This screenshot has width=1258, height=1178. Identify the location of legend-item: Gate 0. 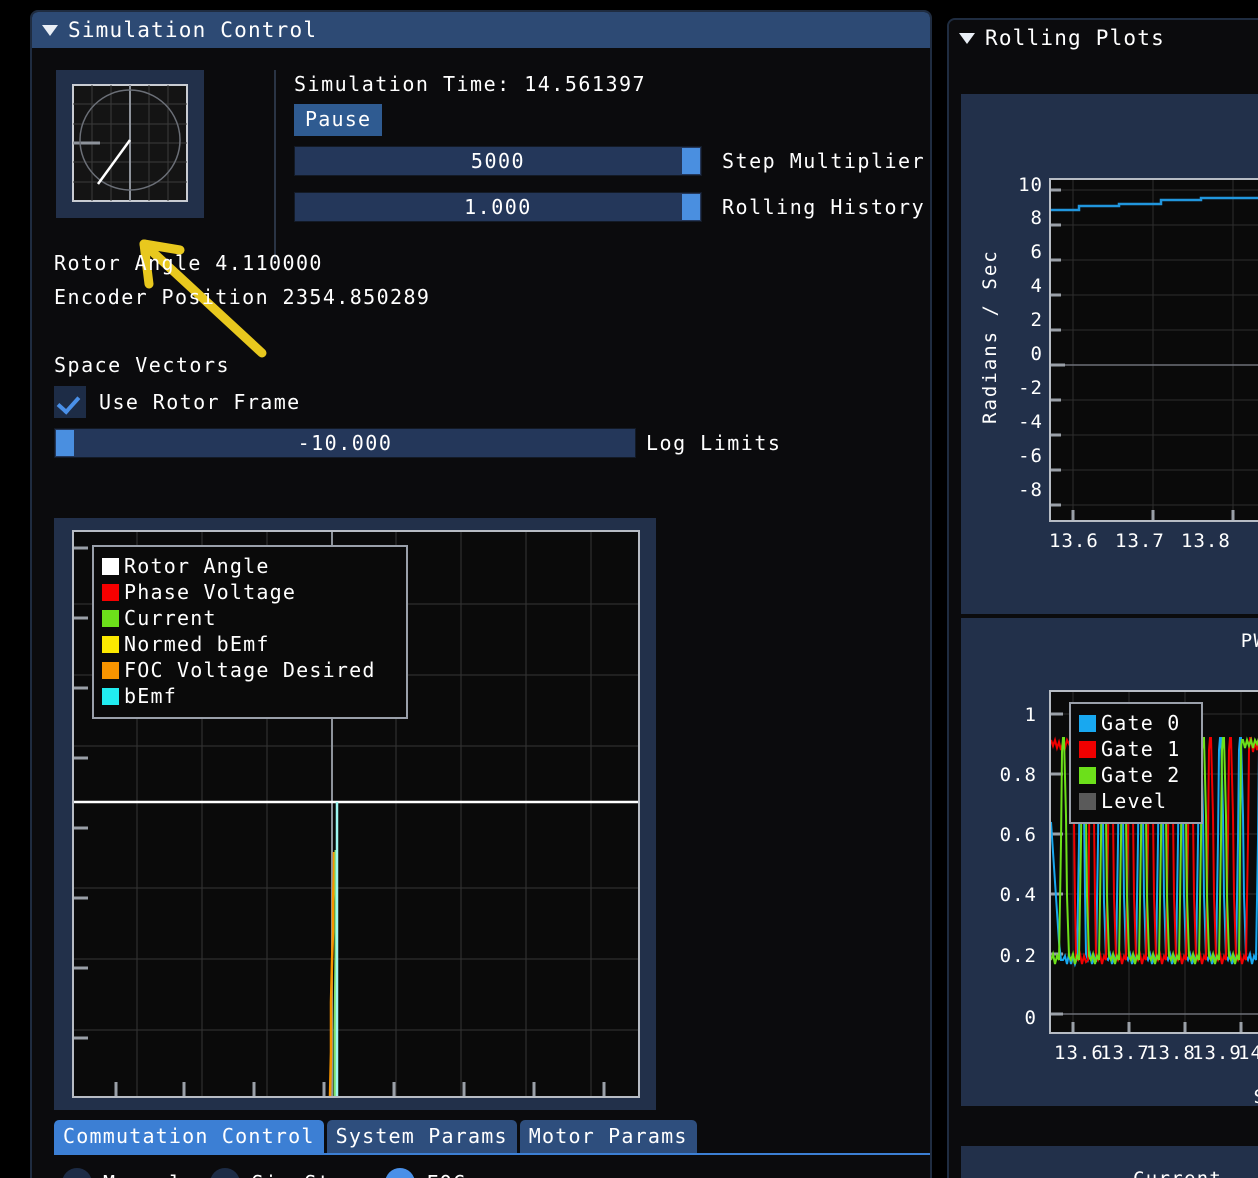
(1135, 723).